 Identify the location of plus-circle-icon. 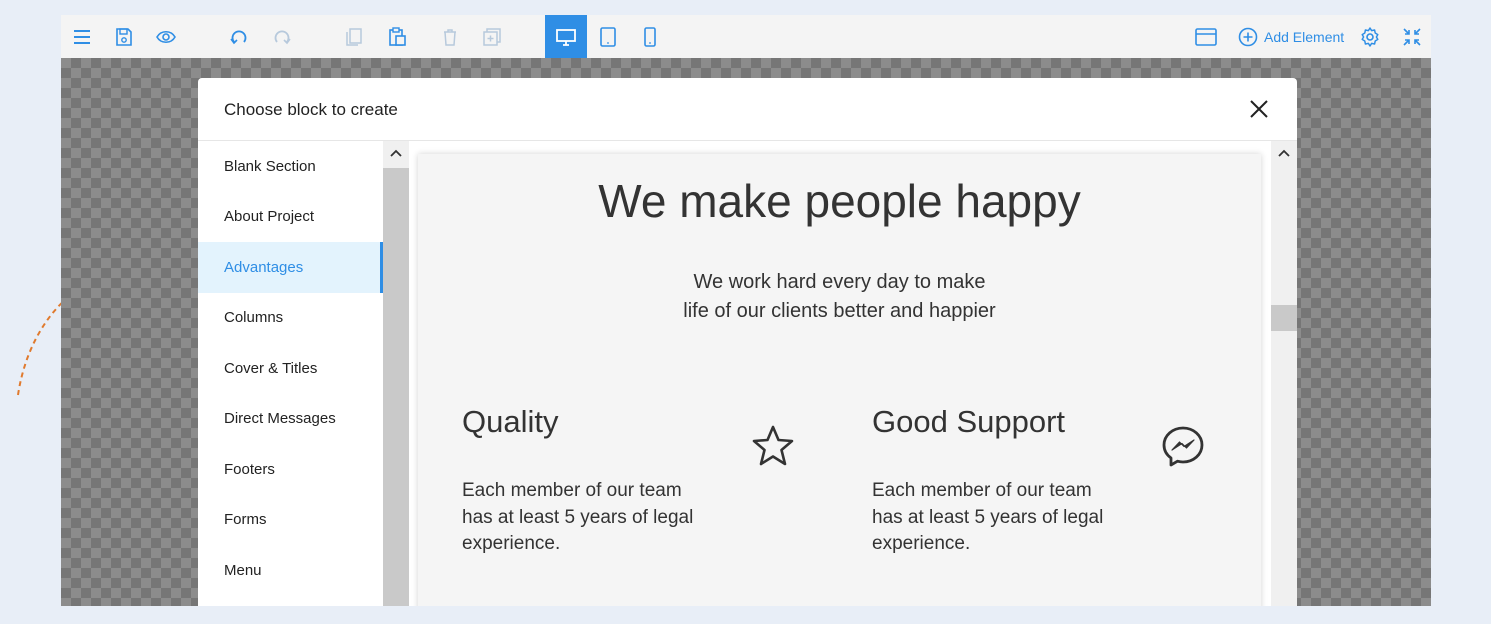
(1248, 36).